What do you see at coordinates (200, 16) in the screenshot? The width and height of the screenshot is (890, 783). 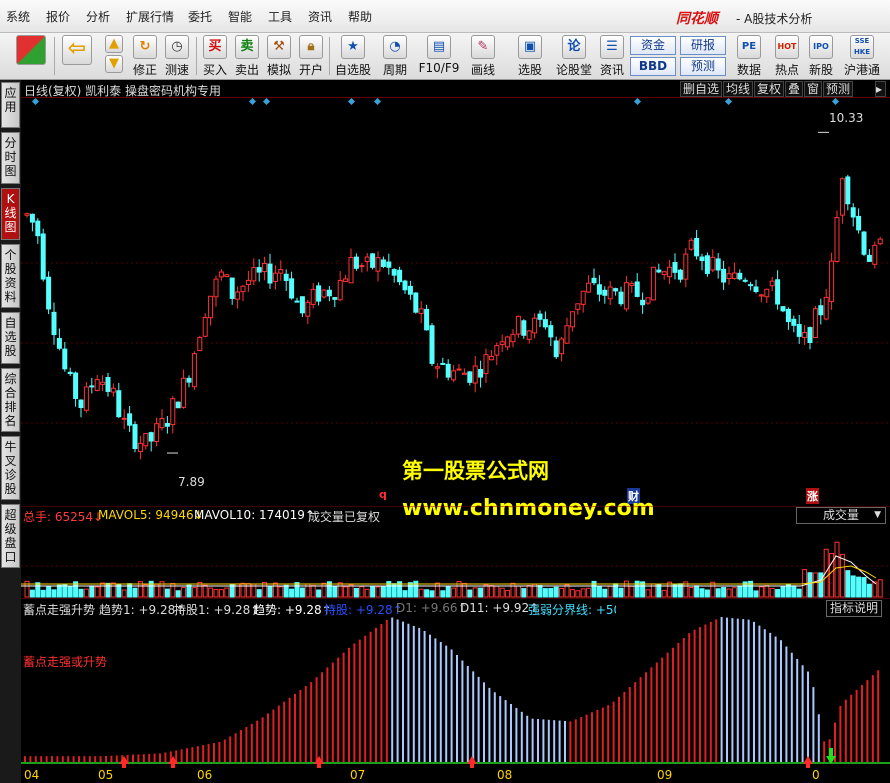 I see `menu-trade: 委托` at bounding box center [200, 16].